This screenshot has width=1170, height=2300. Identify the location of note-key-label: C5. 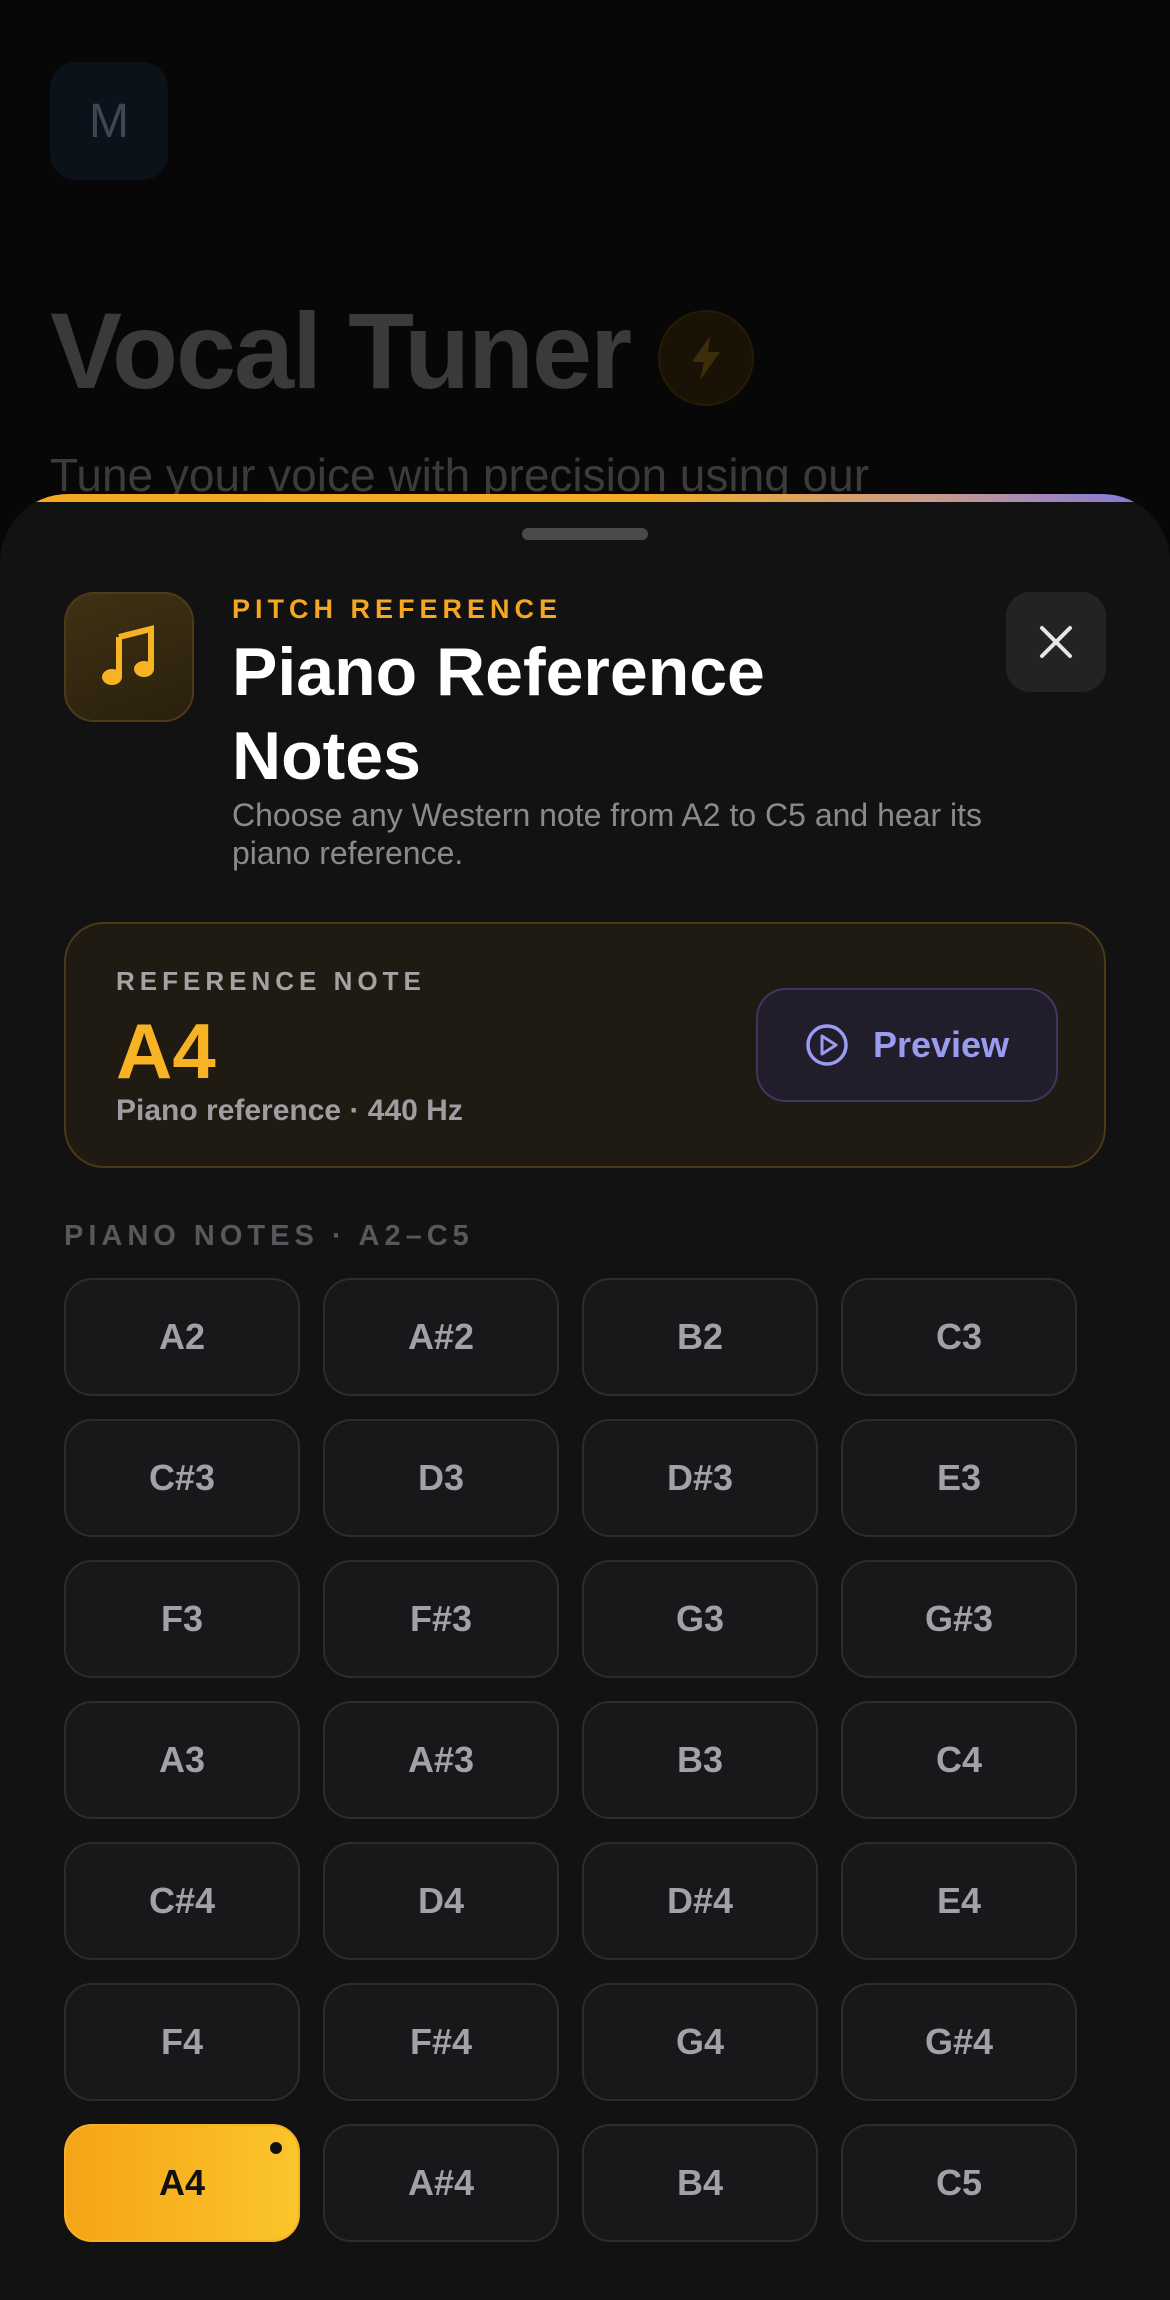
(959, 2182).